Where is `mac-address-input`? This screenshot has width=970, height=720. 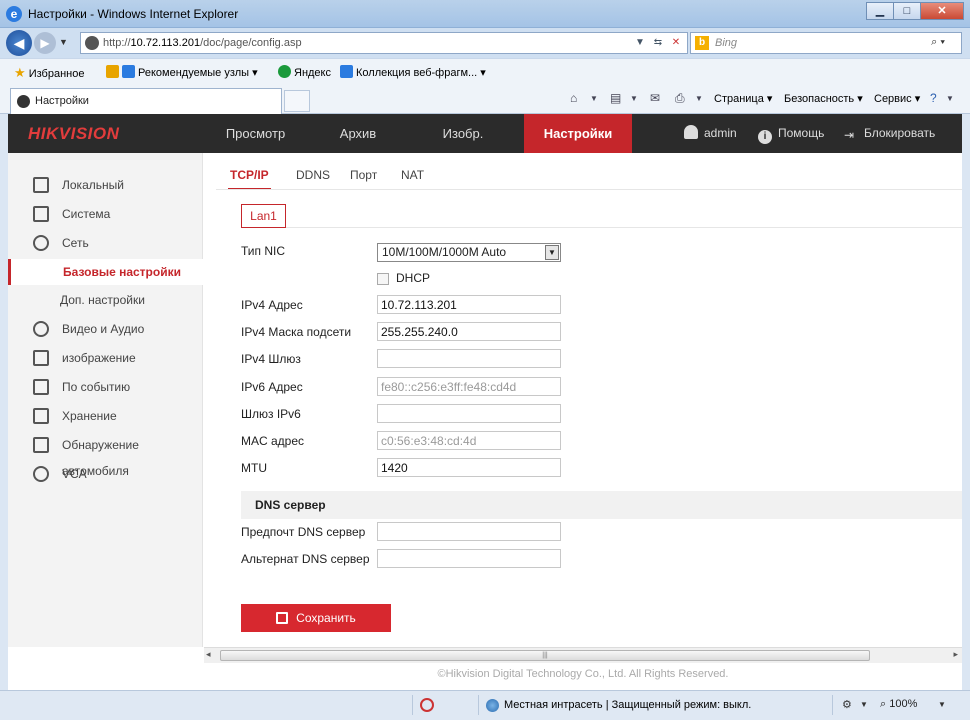
mac-address-input is located at coordinates (469, 440).